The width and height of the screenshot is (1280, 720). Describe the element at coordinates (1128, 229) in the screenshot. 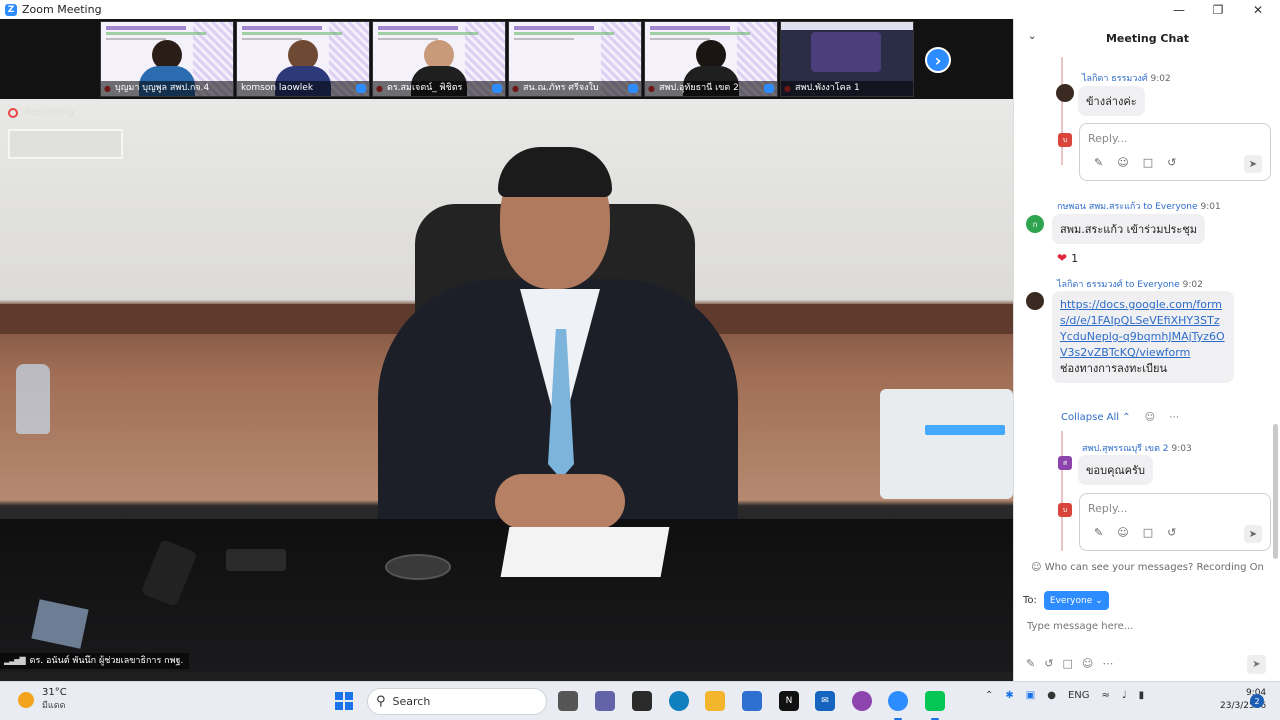

I see `message-bubble: สพม.สระแก้ว เข้าร่วมประชุม` at that location.